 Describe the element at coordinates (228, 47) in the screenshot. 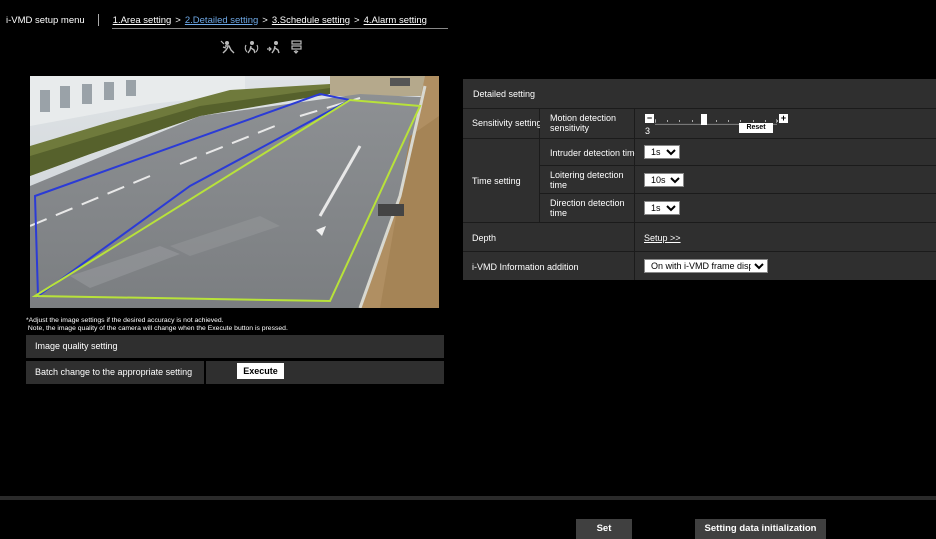

I see `intruder-detection-icon` at that location.